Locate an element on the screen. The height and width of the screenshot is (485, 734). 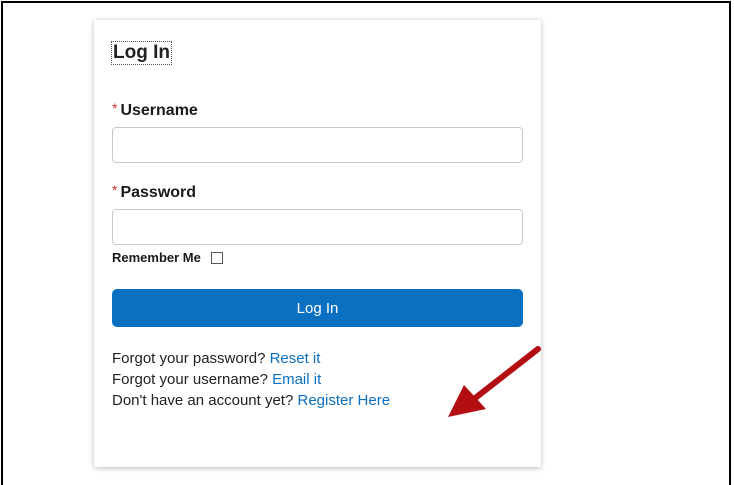
password-label: * Password is located at coordinates (154, 192).